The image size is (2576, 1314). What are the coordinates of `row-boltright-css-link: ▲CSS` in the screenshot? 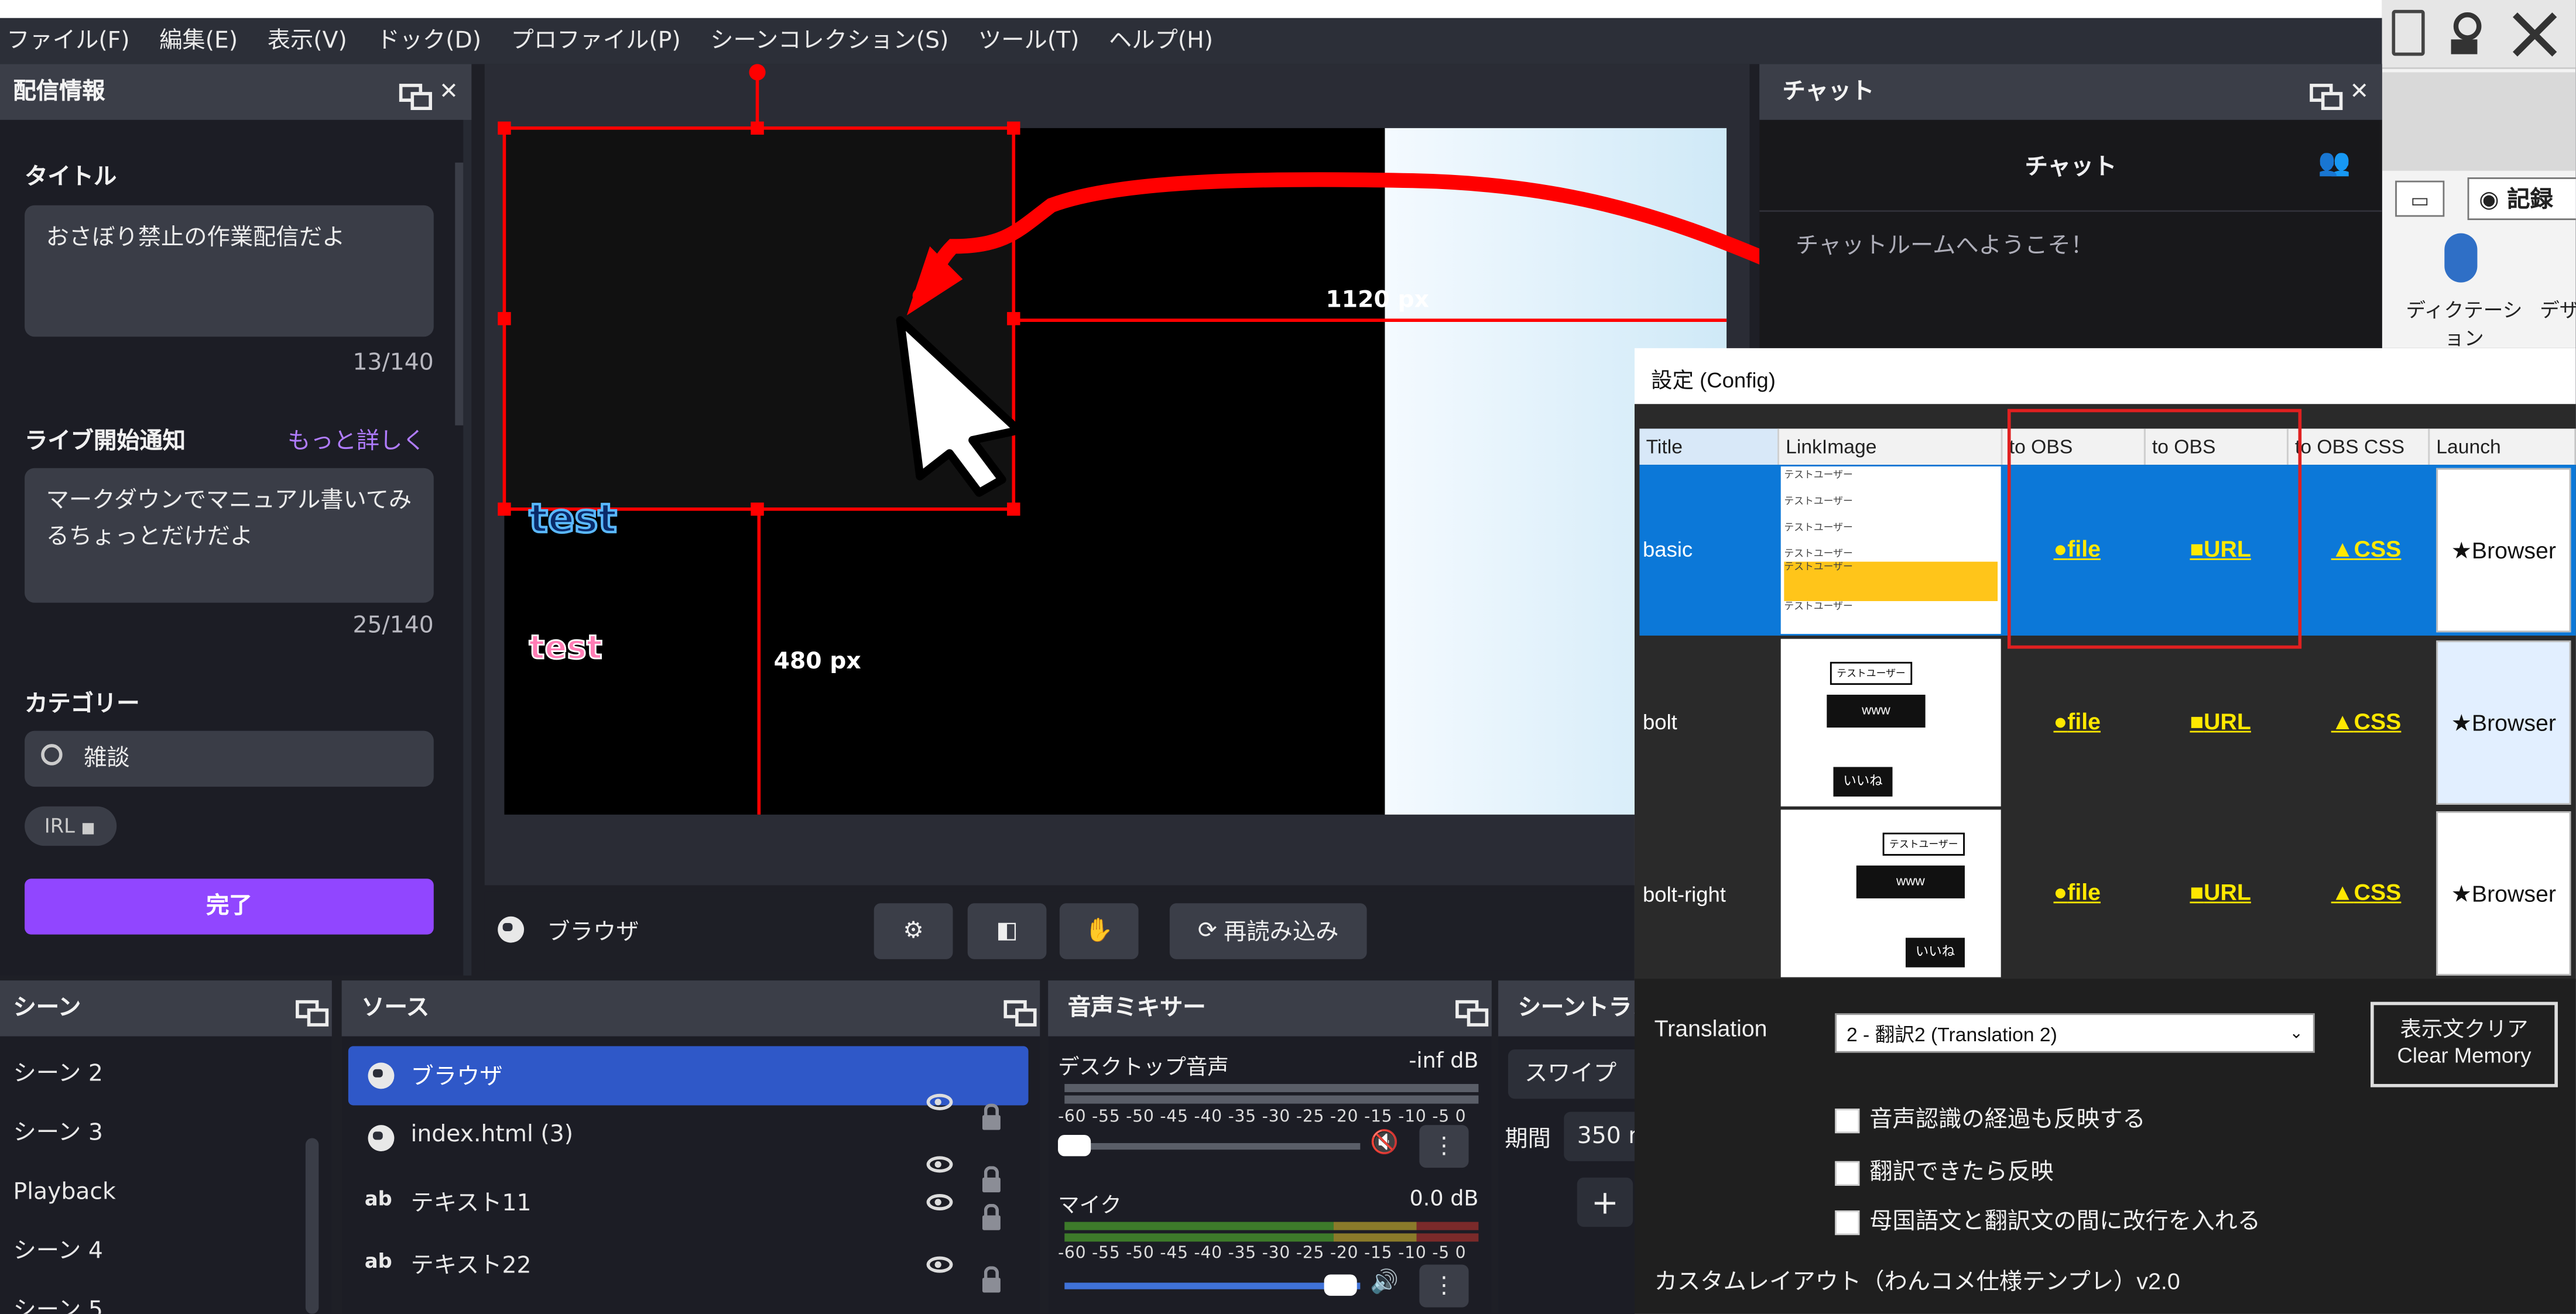 It's located at (2366, 892).